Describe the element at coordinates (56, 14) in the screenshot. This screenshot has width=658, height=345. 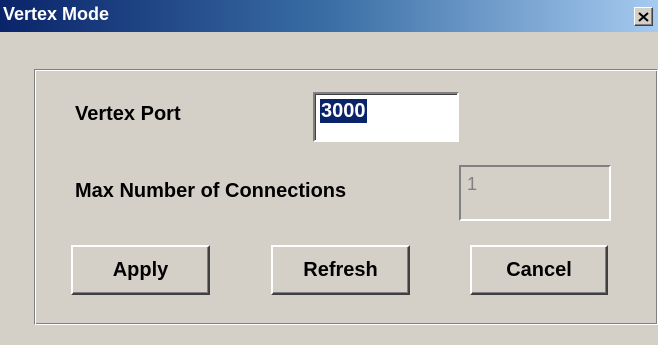
I see `window-title: Vertex Mode` at that location.